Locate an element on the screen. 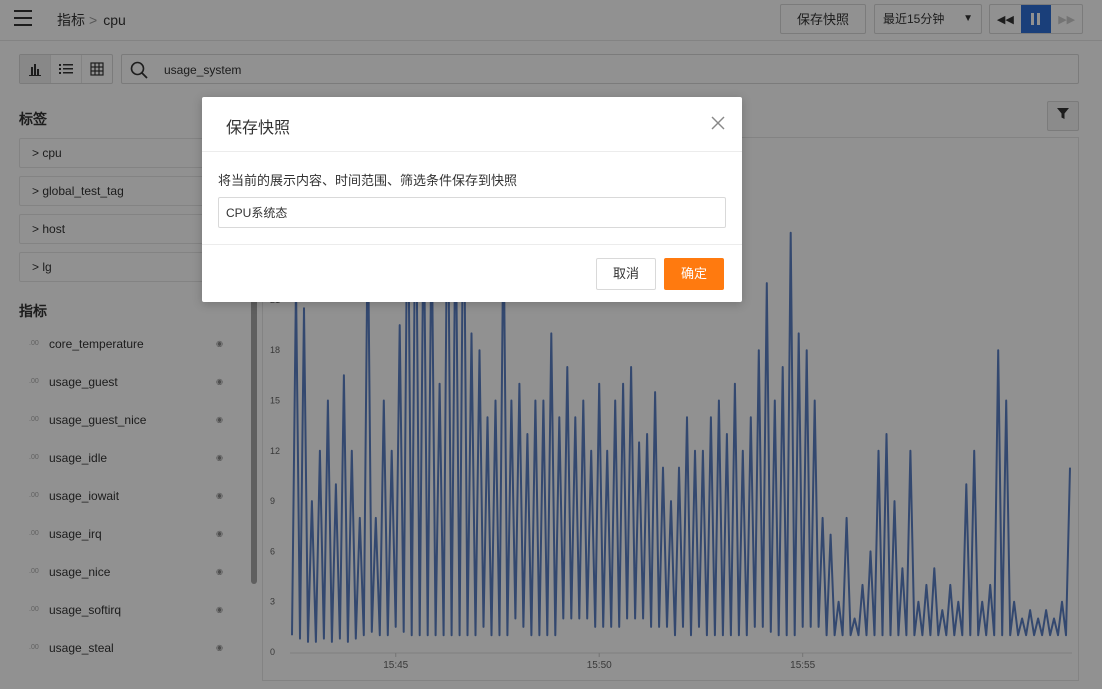 The height and width of the screenshot is (689, 1102). dialog-divider is located at coordinates (472, 244).